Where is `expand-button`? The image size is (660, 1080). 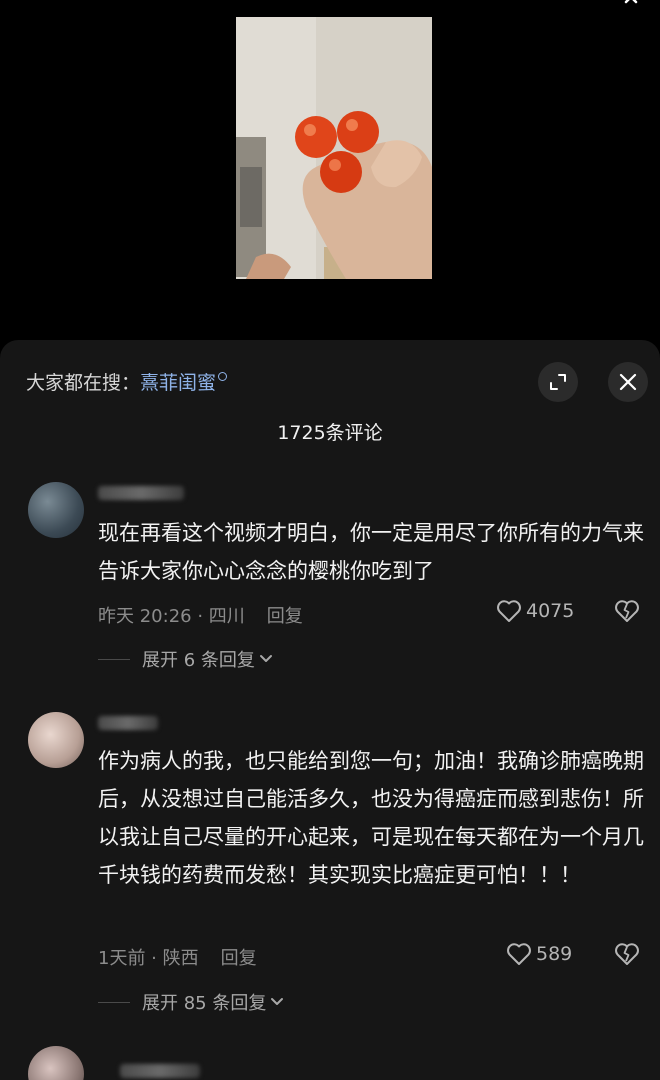
expand-button is located at coordinates (558, 382).